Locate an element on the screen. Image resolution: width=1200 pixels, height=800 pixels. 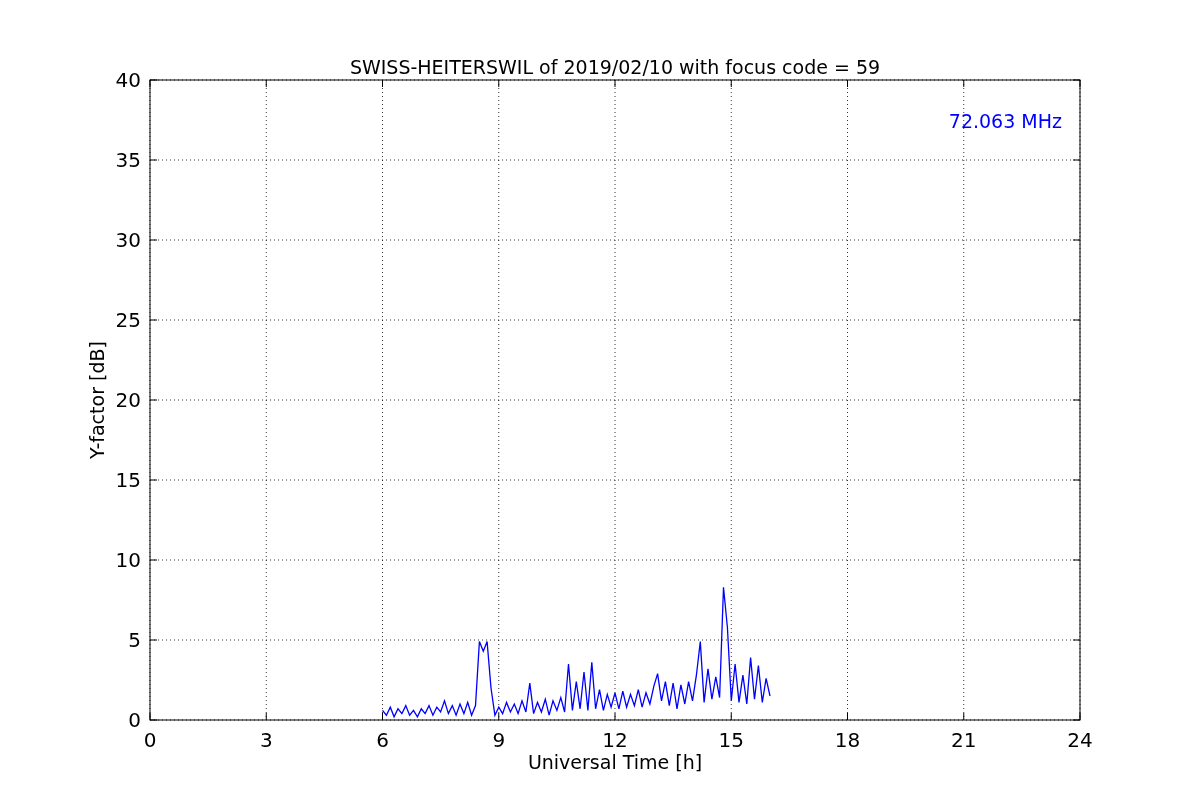
y-tick-label: 5 is located at coordinates (134, 640).